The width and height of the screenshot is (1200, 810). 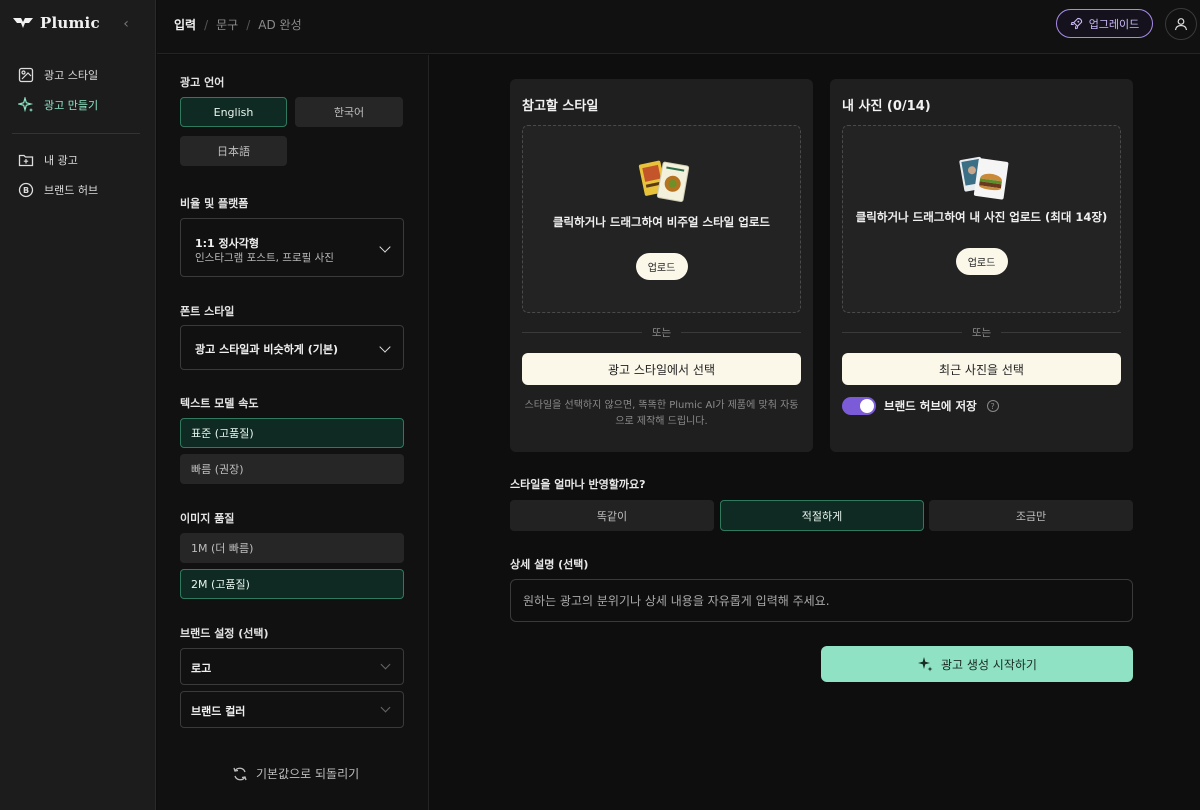 I want to click on reset-defaults-button: 기본값으로 되돌리기, so click(x=295, y=773).